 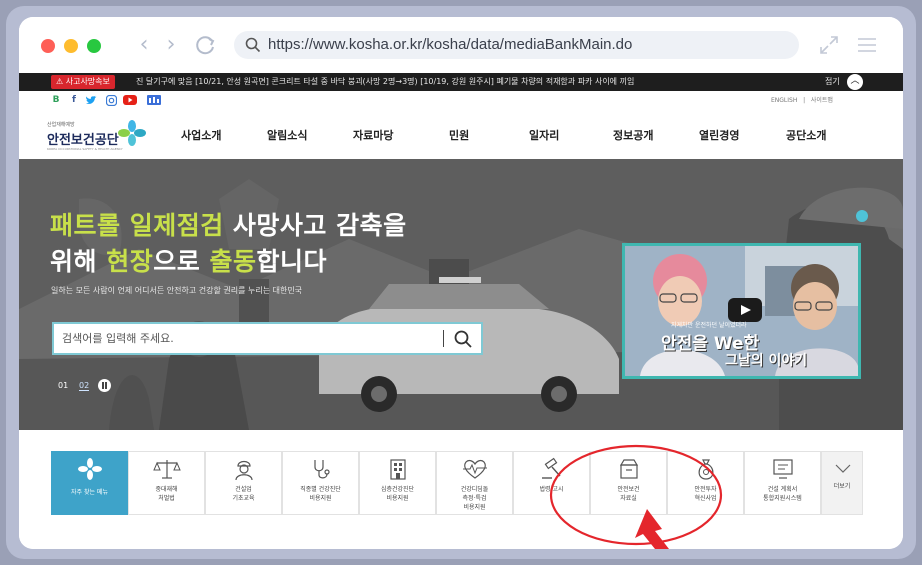 I want to click on building-icon, so click(x=398, y=469).